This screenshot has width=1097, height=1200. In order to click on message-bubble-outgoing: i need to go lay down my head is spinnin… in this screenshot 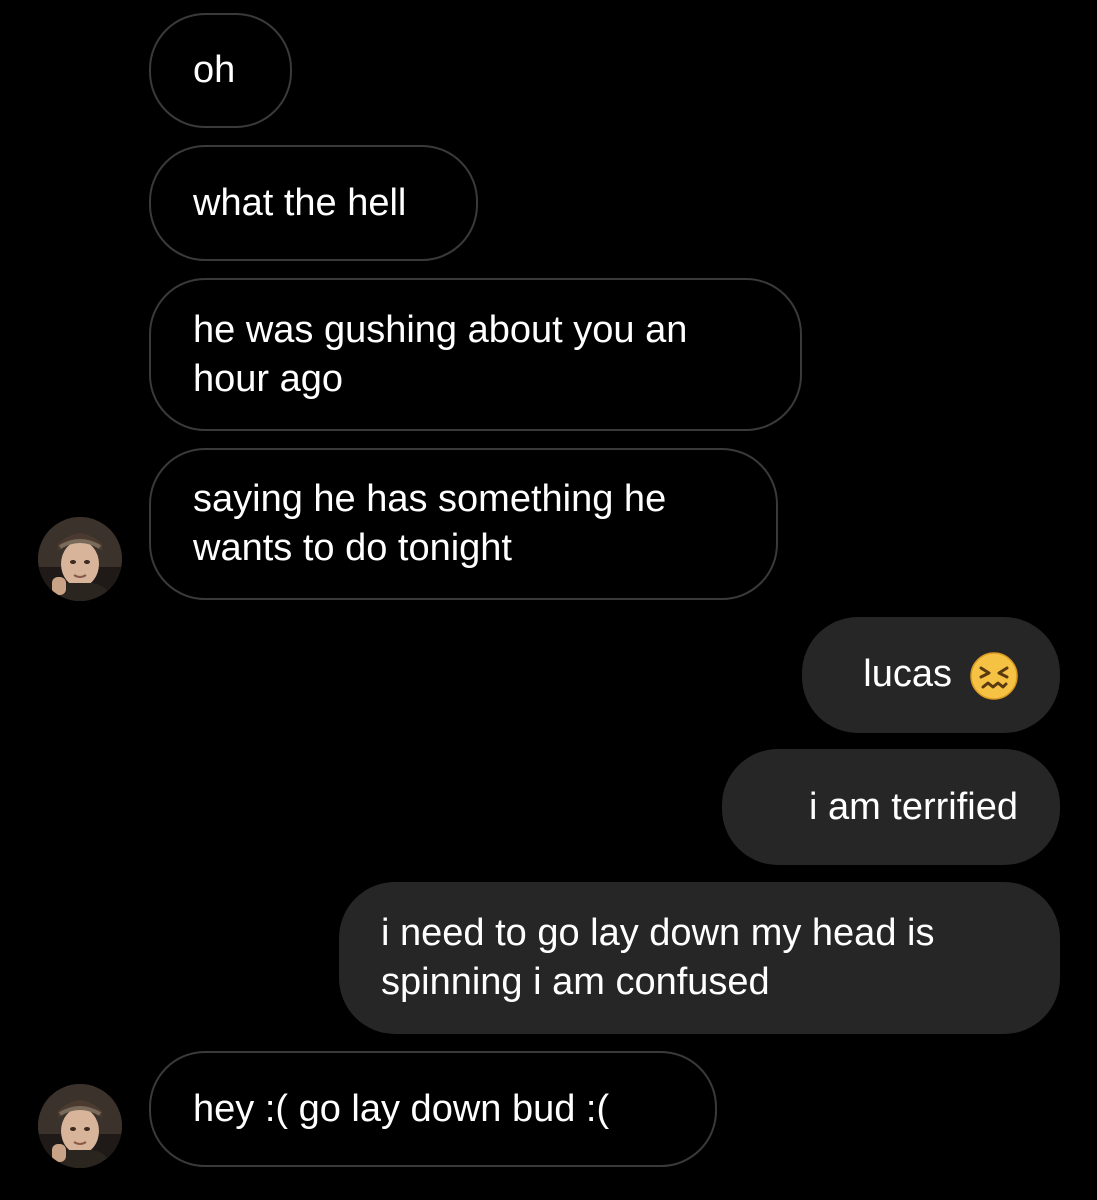, I will do `click(699, 958)`.